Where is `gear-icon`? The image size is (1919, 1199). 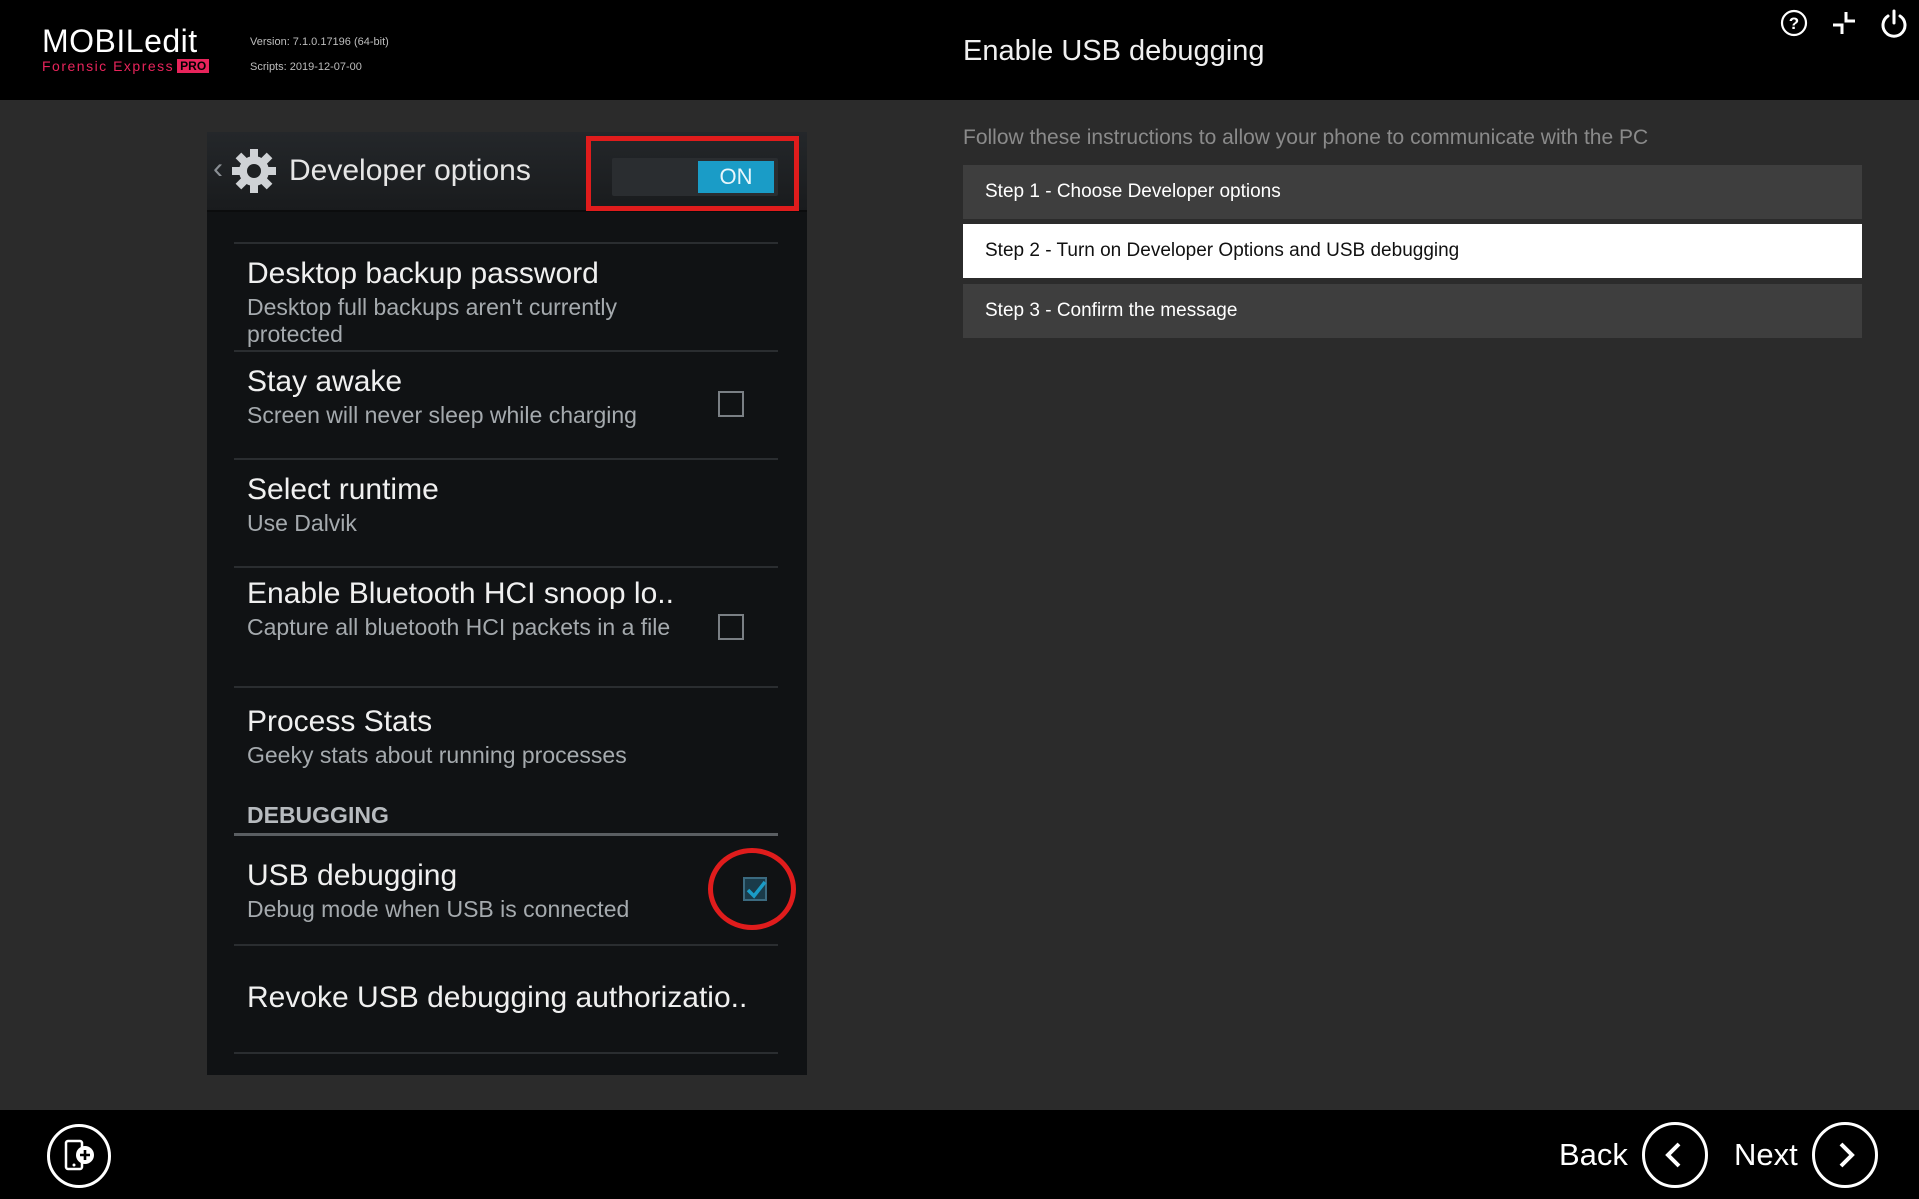 gear-icon is located at coordinates (254, 173).